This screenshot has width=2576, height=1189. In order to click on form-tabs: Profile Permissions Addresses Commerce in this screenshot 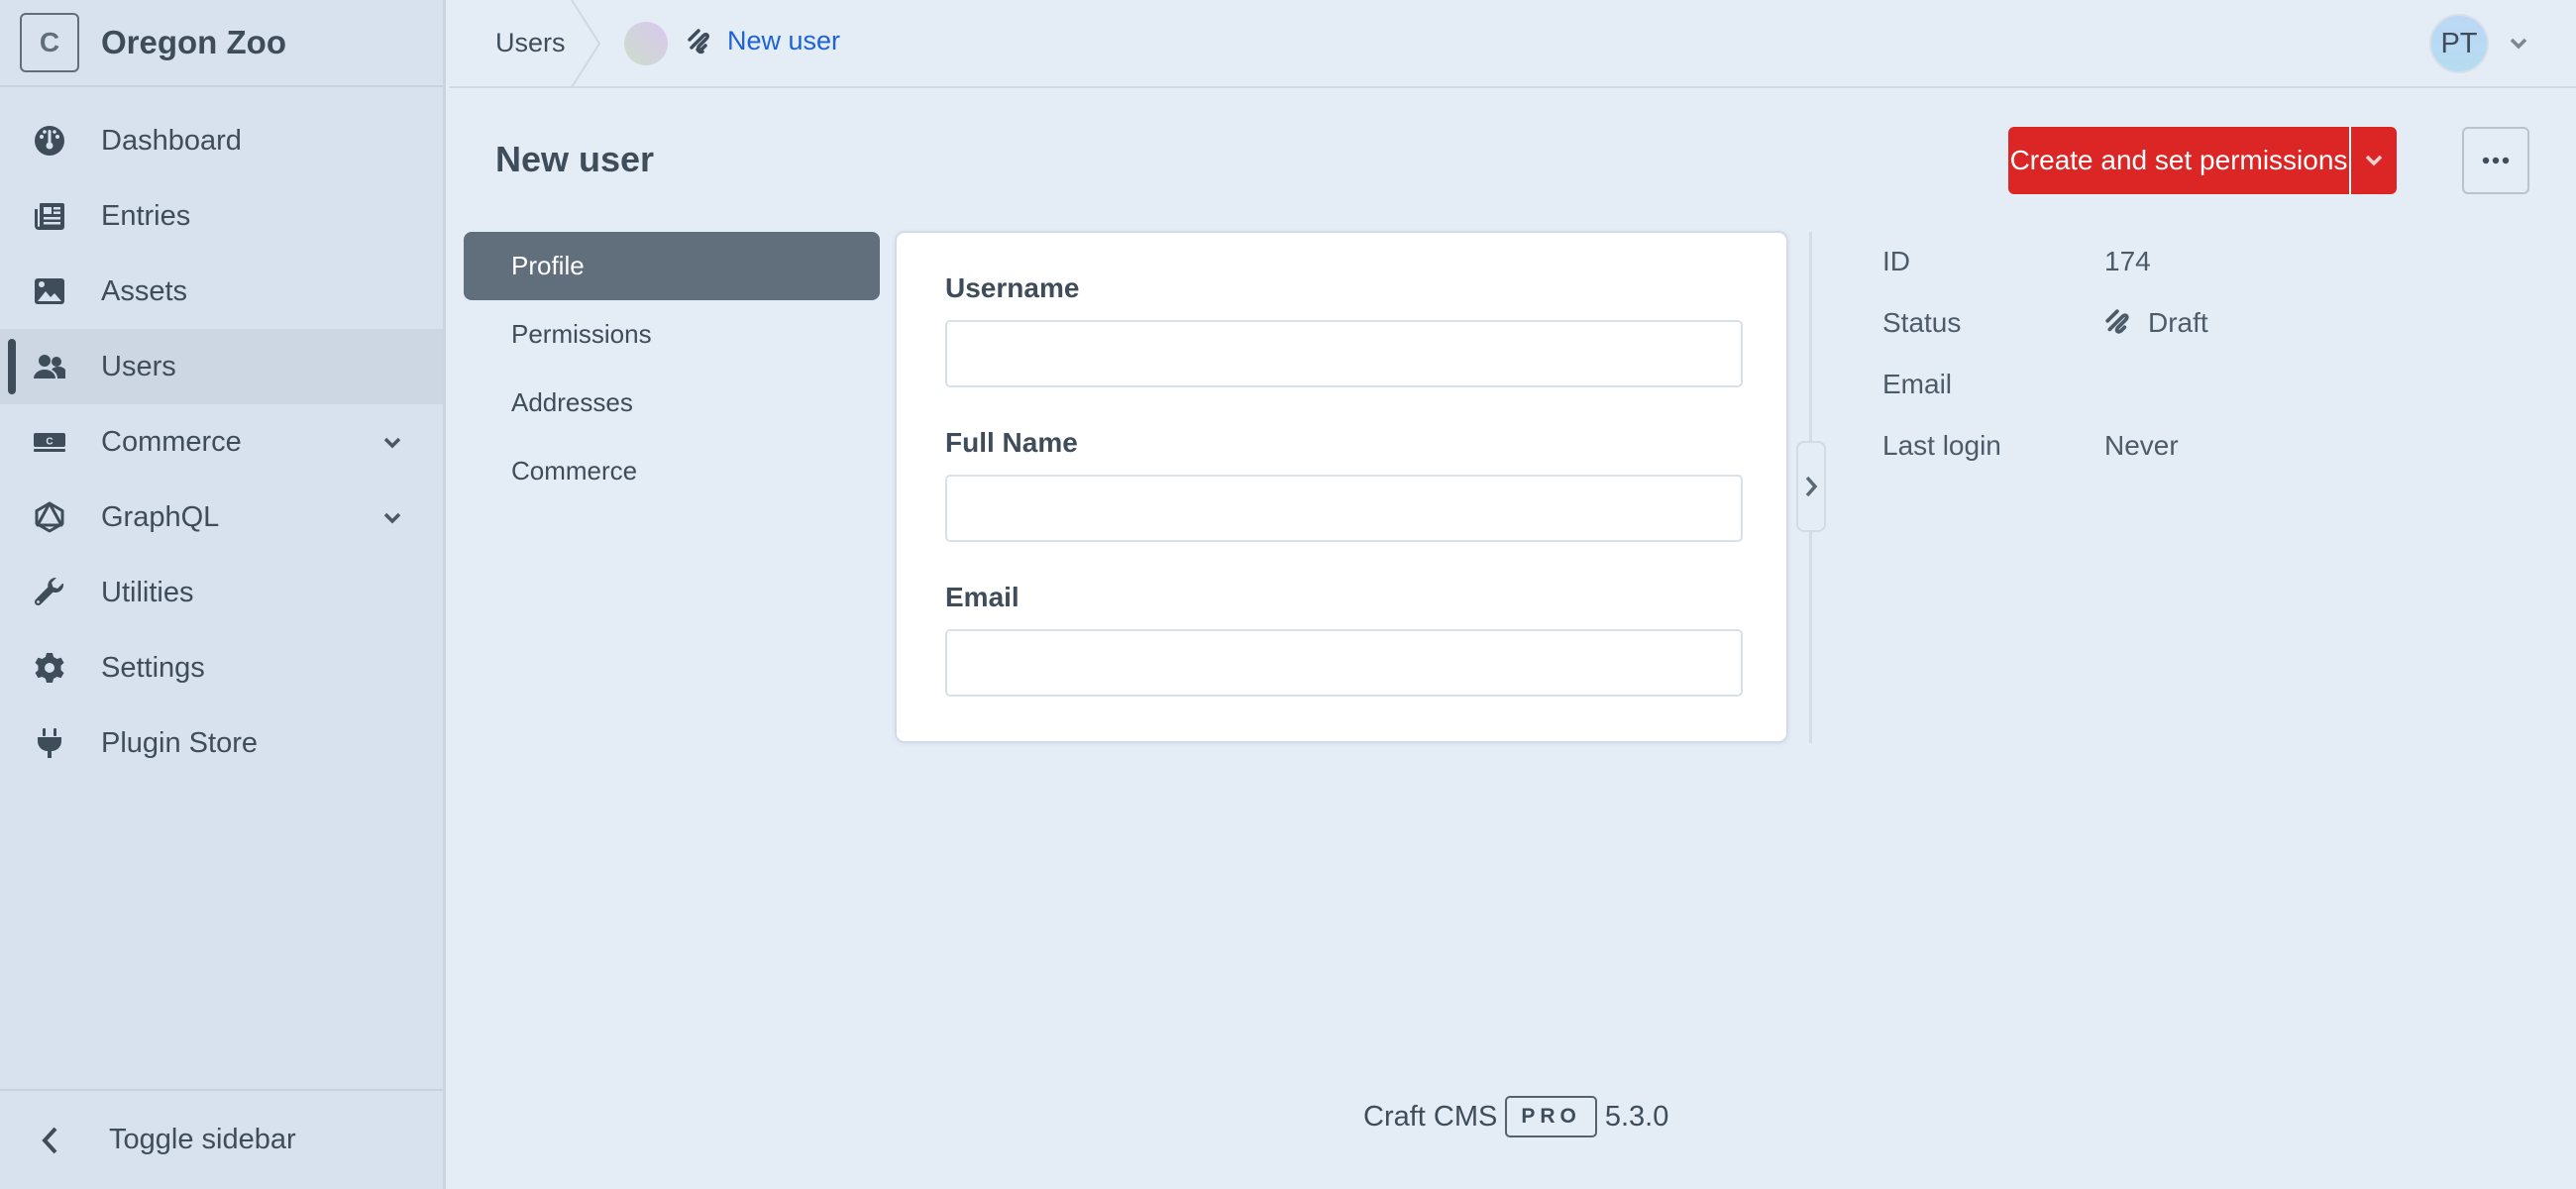, I will do `click(672, 368)`.